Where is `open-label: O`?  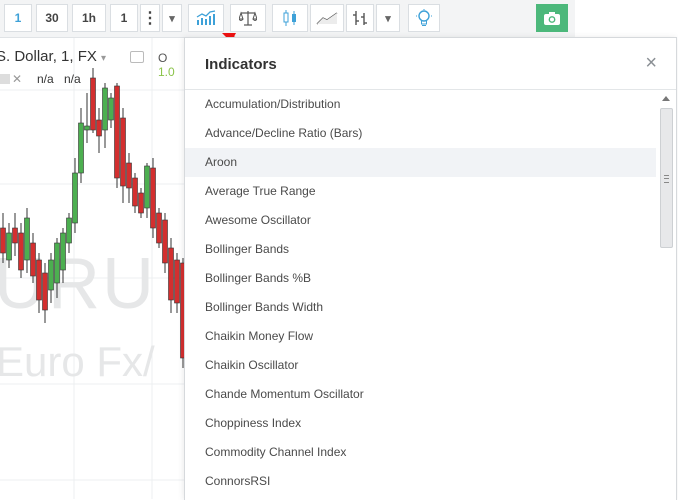
open-label: O is located at coordinates (163, 58).